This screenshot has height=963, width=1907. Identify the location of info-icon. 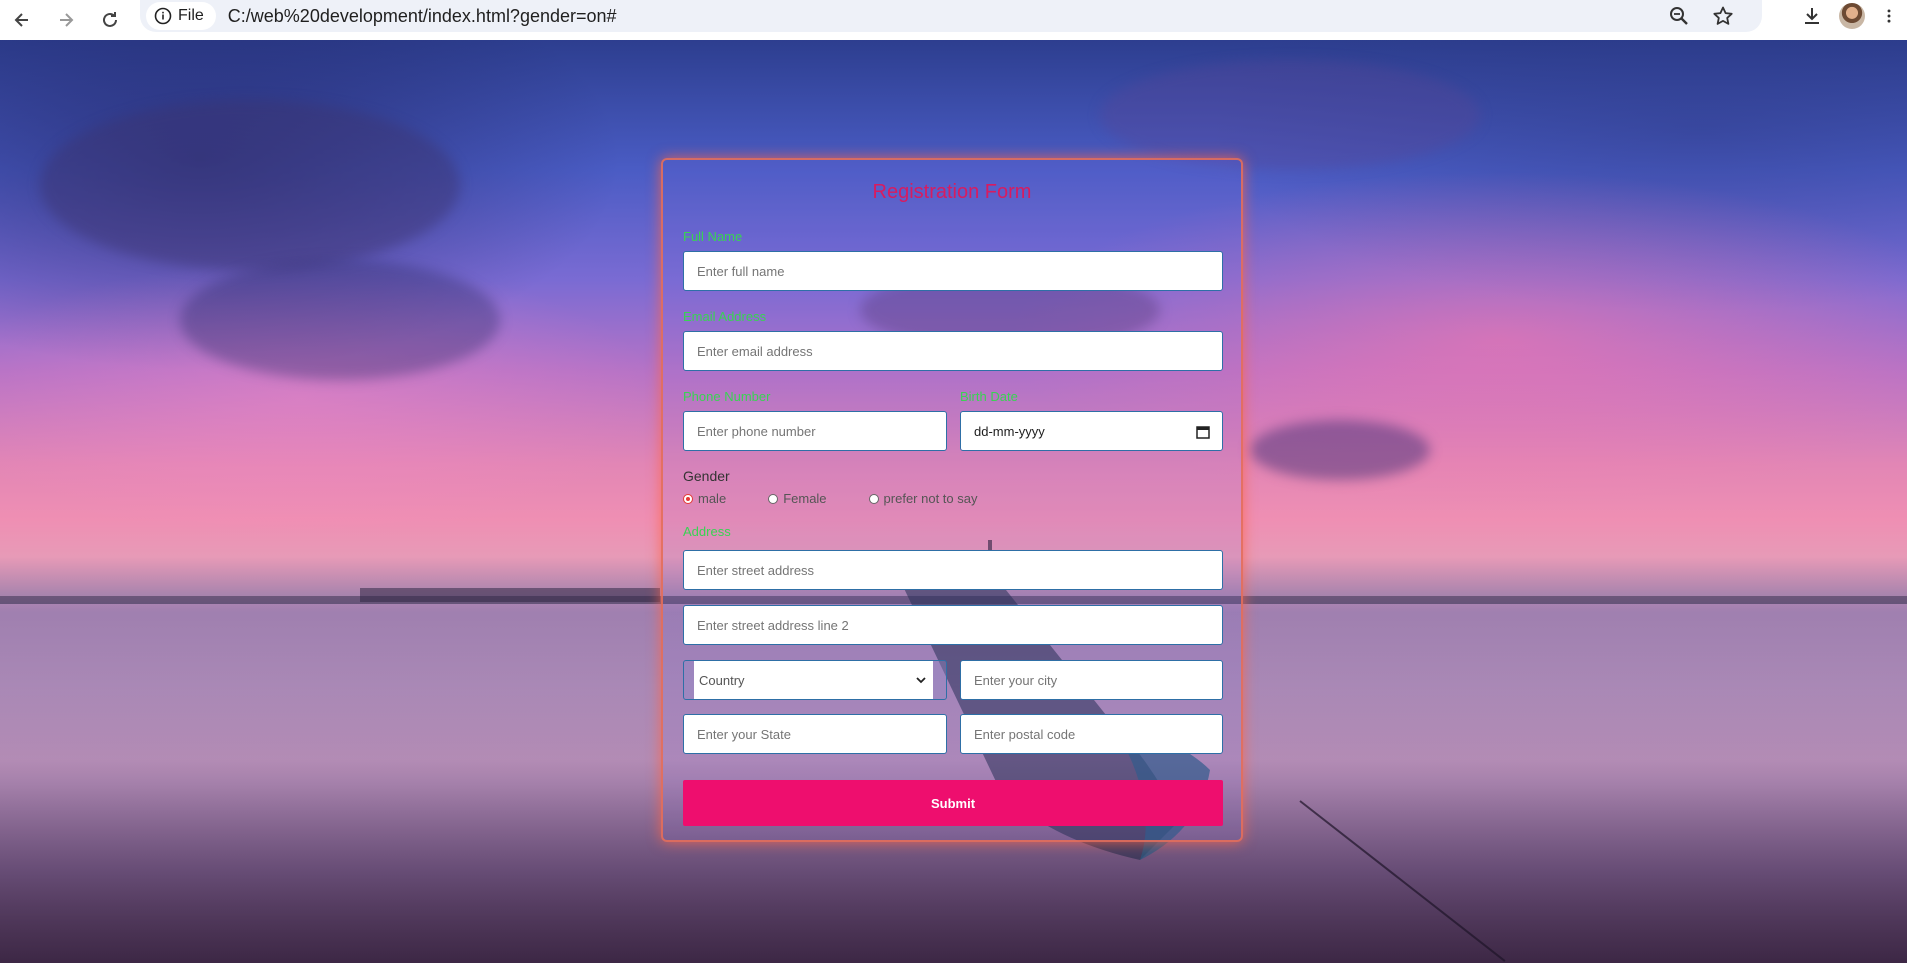
(163, 16).